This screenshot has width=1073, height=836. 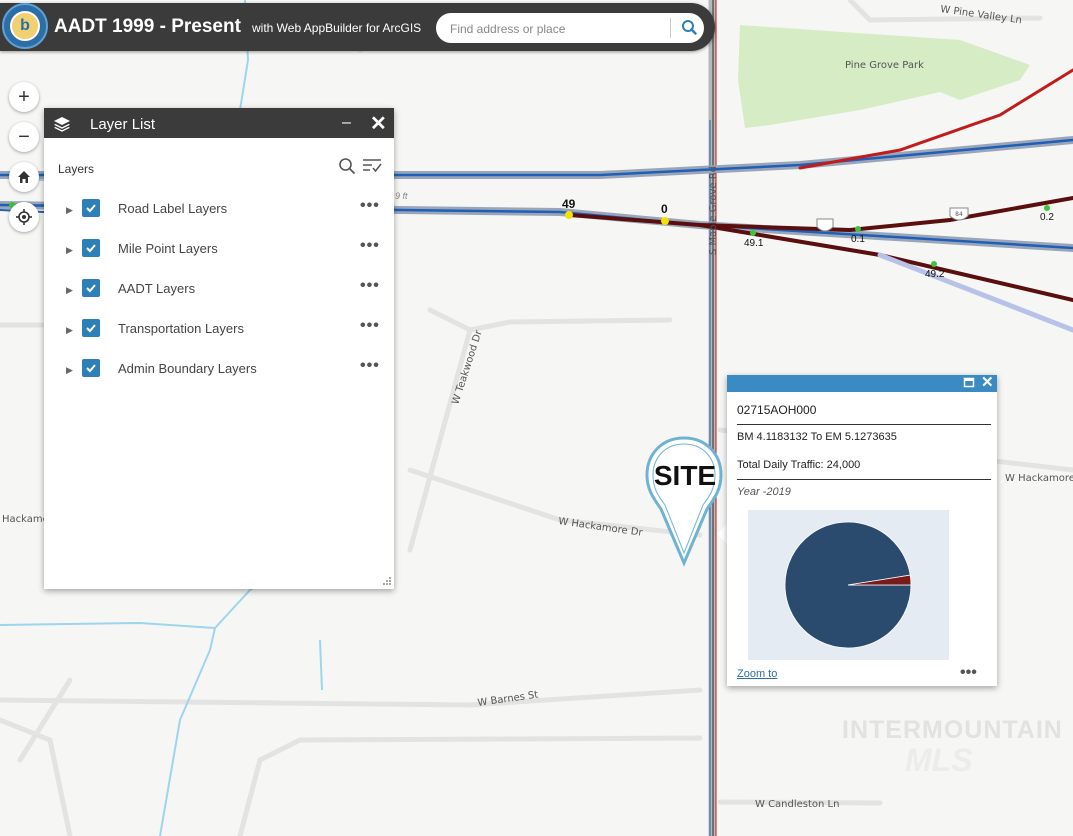 What do you see at coordinates (1047, 217) in the screenshot?
I see `milepost-label: 0.2` at bounding box center [1047, 217].